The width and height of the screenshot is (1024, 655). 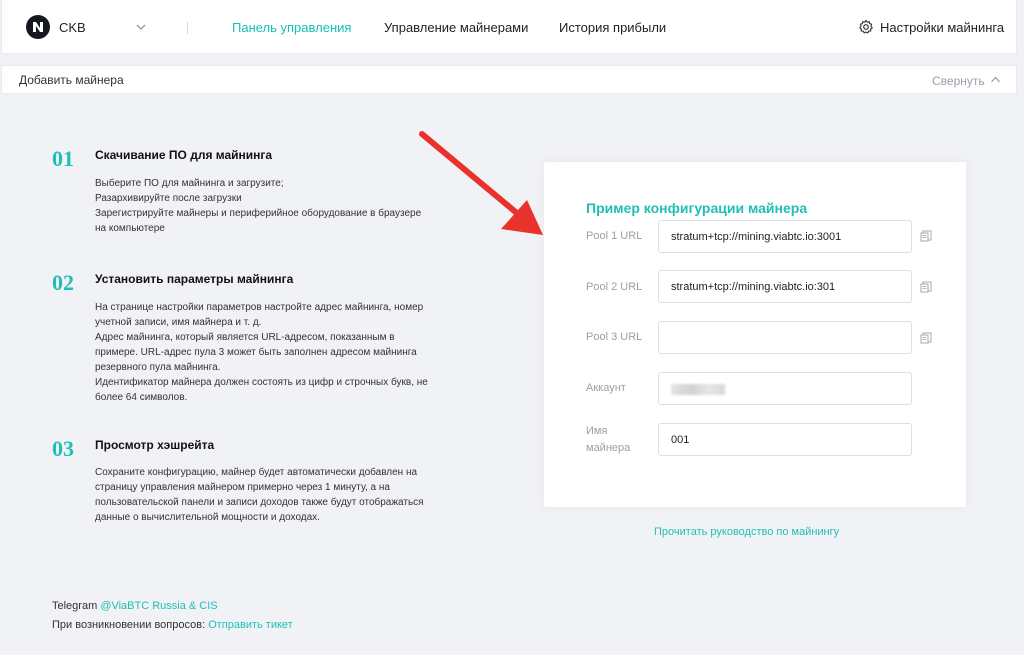 What do you see at coordinates (697, 208) in the screenshot?
I see `card-title: Пример конфигурации майнера` at bounding box center [697, 208].